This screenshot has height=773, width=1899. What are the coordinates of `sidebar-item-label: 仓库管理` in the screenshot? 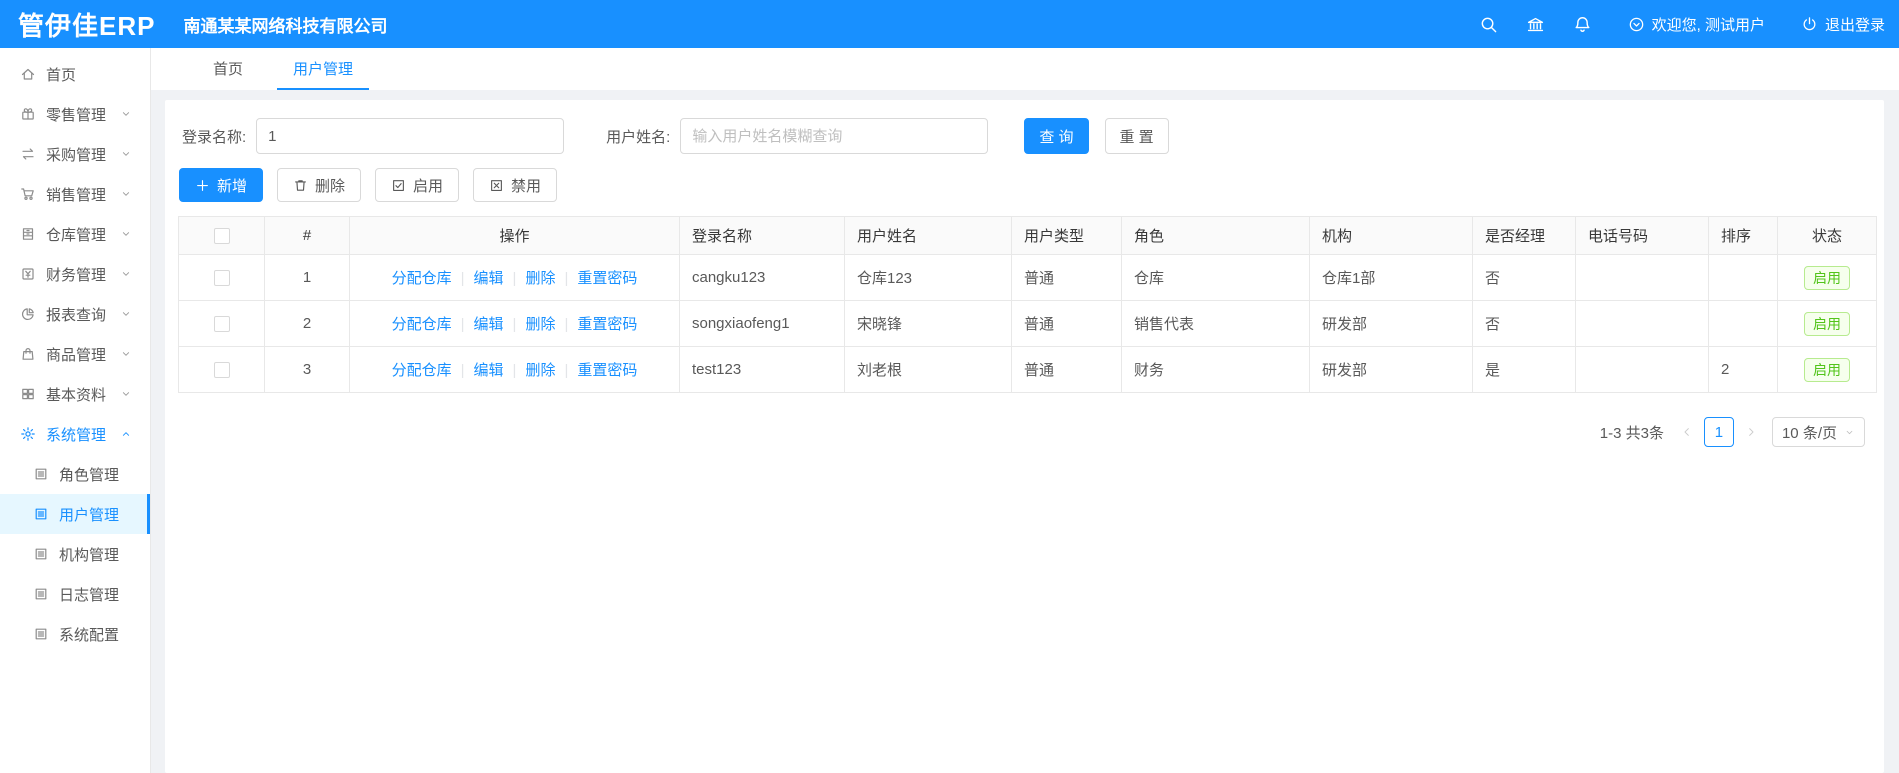 It's located at (76, 235).